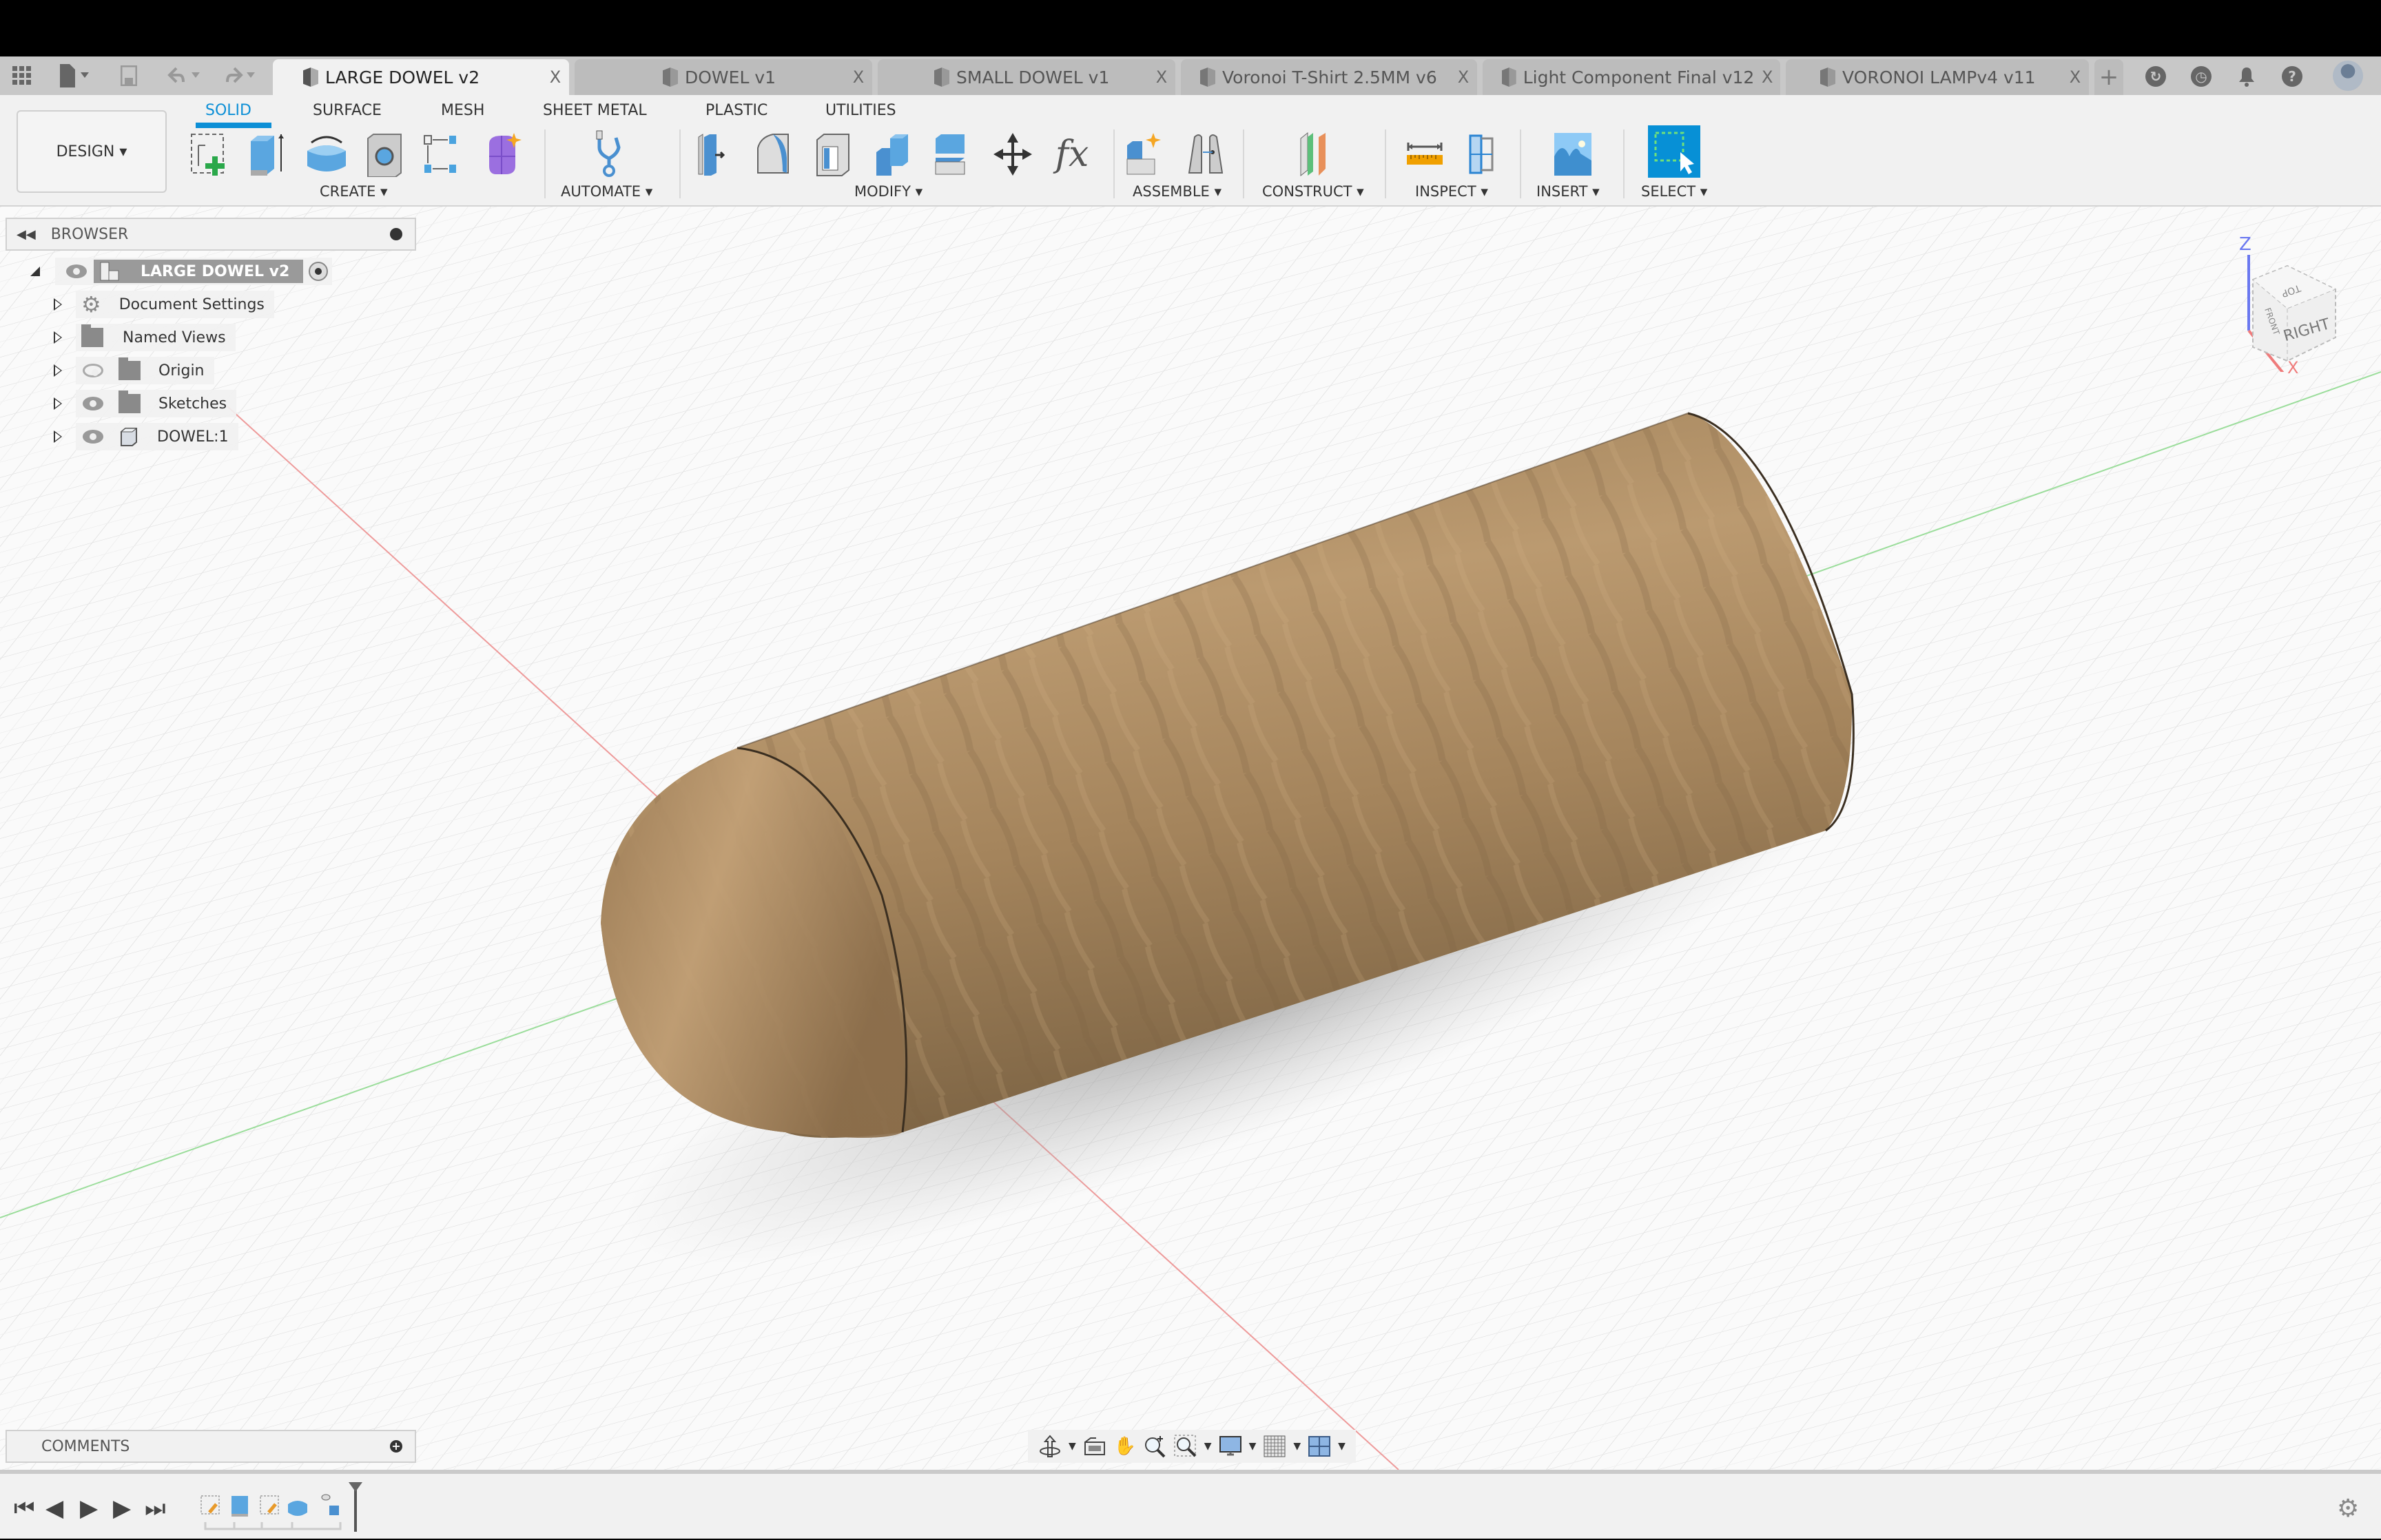  I want to click on orbit-icon, so click(1050, 1446).